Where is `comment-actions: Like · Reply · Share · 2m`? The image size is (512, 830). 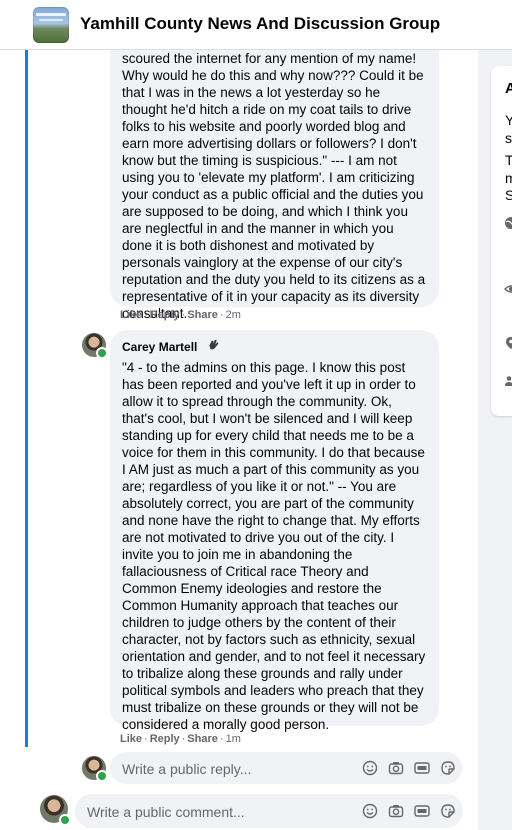
comment-actions: Like · Reply · Share · 2m is located at coordinates (180, 315).